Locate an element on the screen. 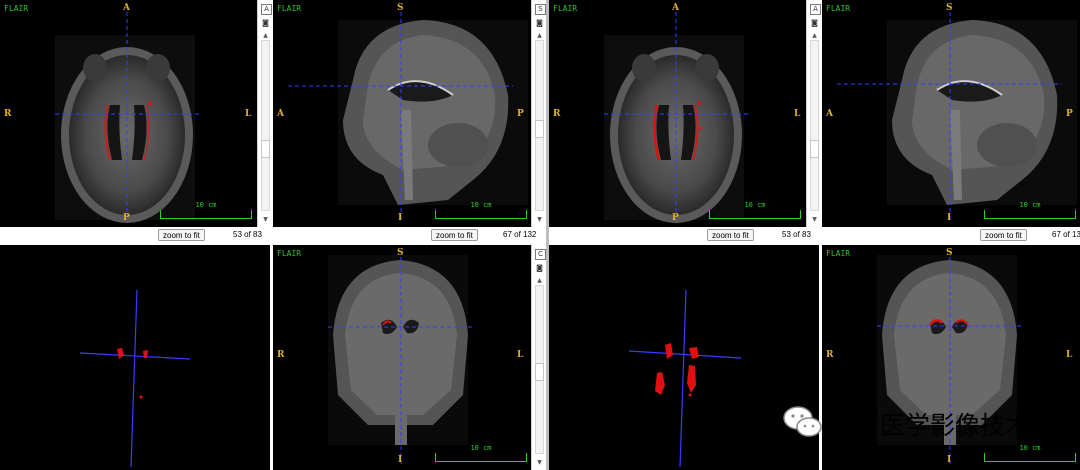 Image resolution: width=1080 pixels, height=470 pixels. slice-counter: 67 of 13 is located at coordinates (1066, 234).